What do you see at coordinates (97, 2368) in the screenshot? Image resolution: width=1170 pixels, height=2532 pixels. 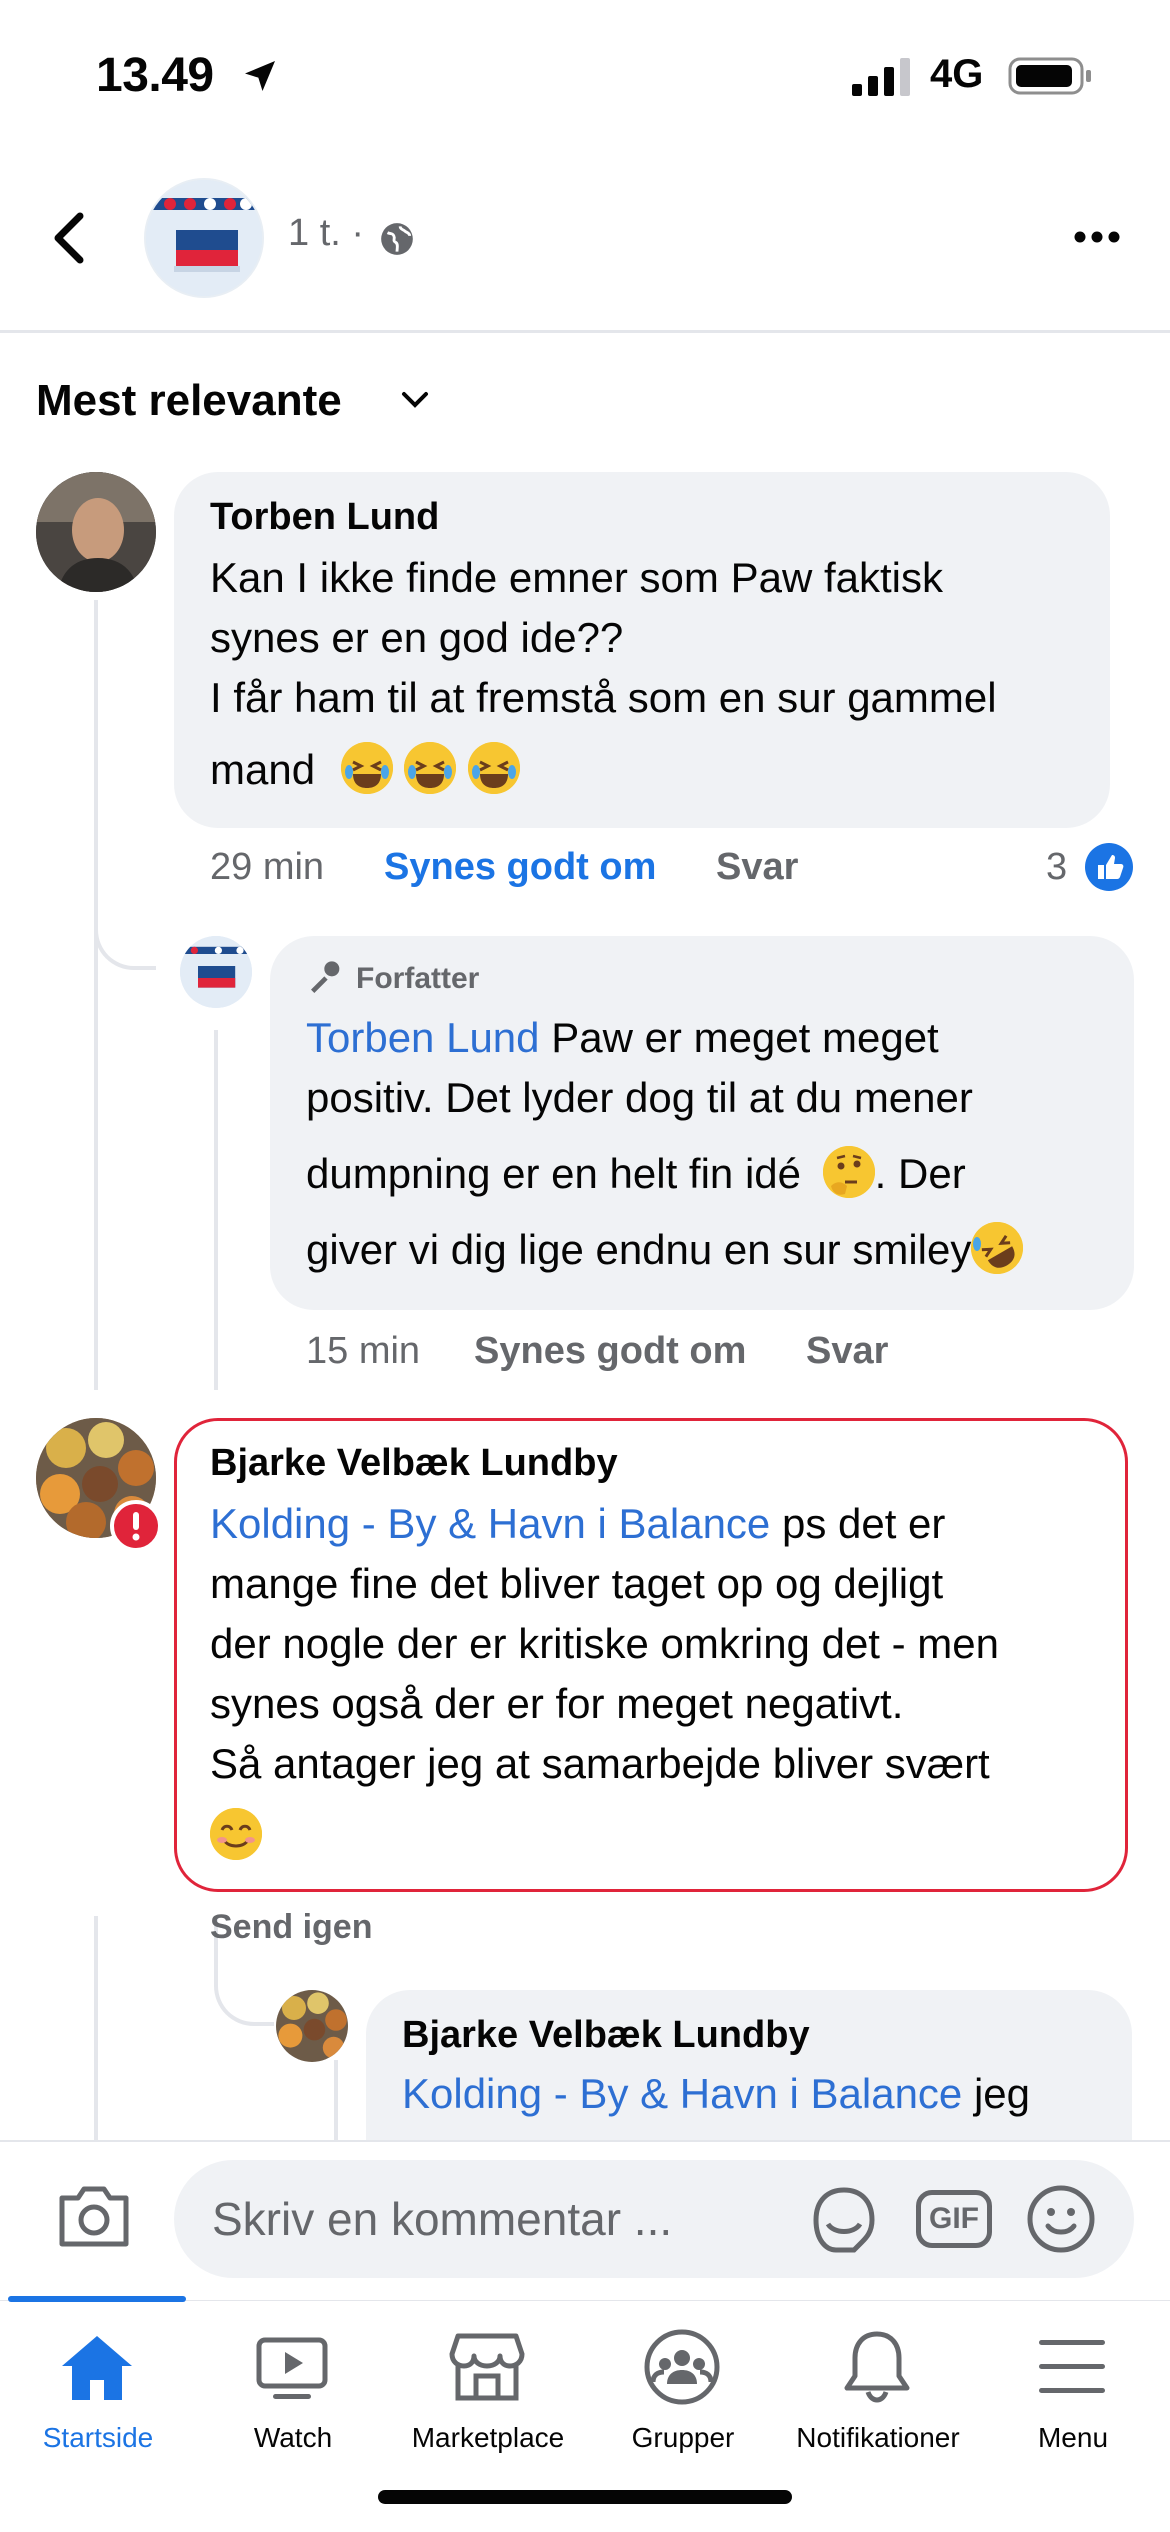 I see `home-icon` at bounding box center [97, 2368].